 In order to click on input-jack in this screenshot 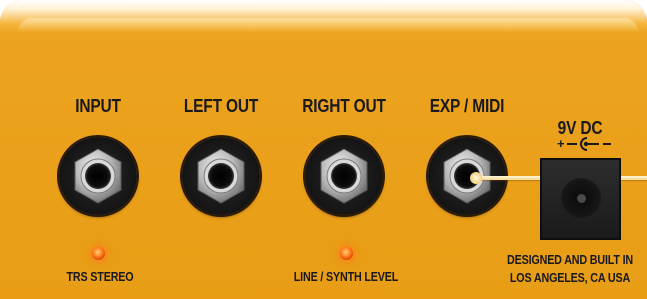, I will do `click(98, 176)`.